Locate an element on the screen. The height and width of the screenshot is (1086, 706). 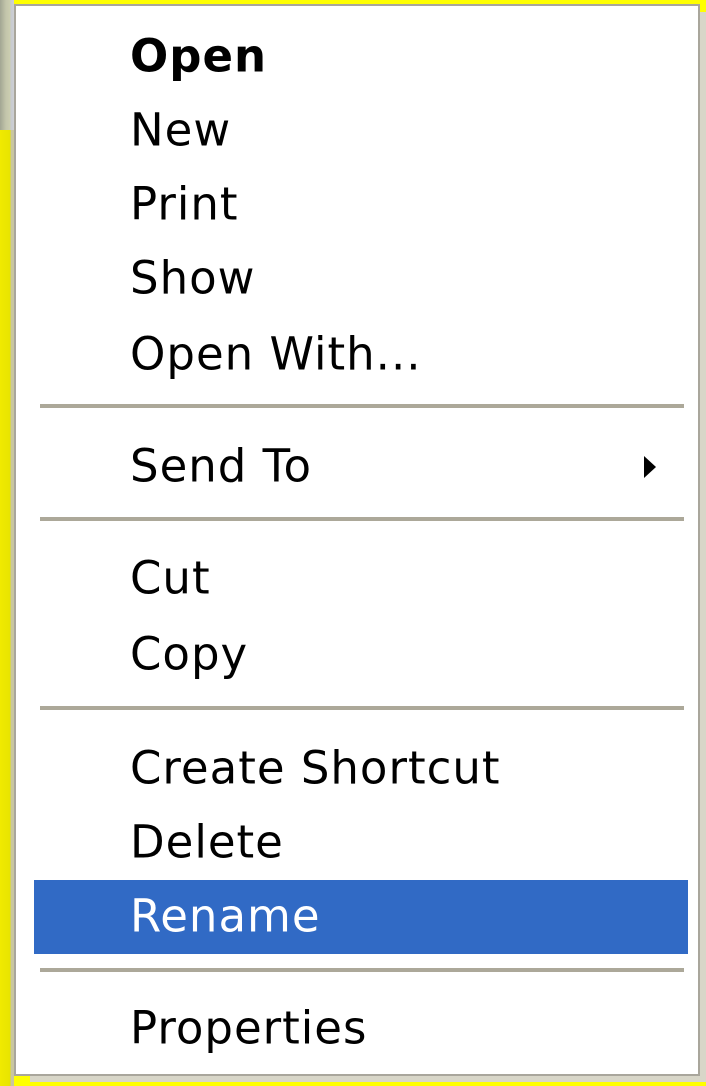
menu-item-label: Open is located at coordinates (199, 56).